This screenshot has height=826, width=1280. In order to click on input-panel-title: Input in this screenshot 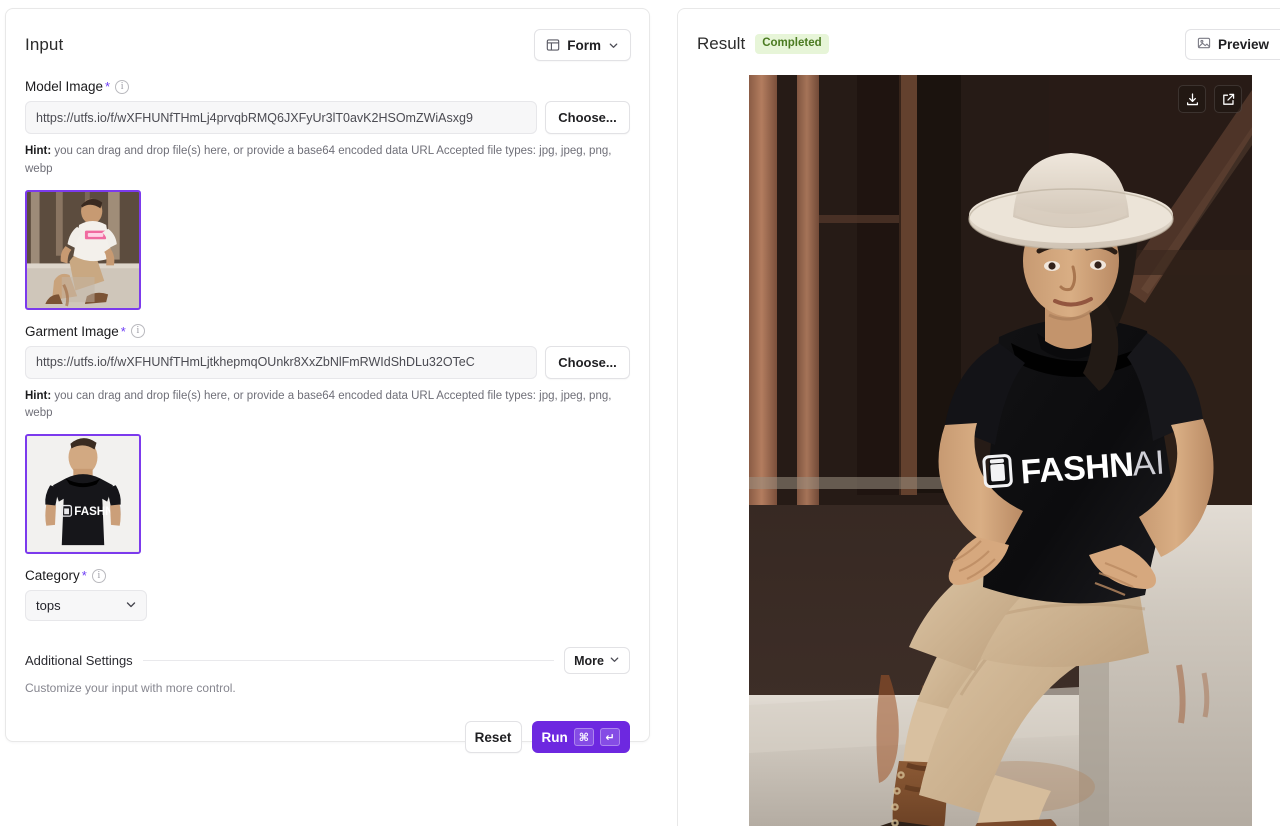, I will do `click(44, 44)`.